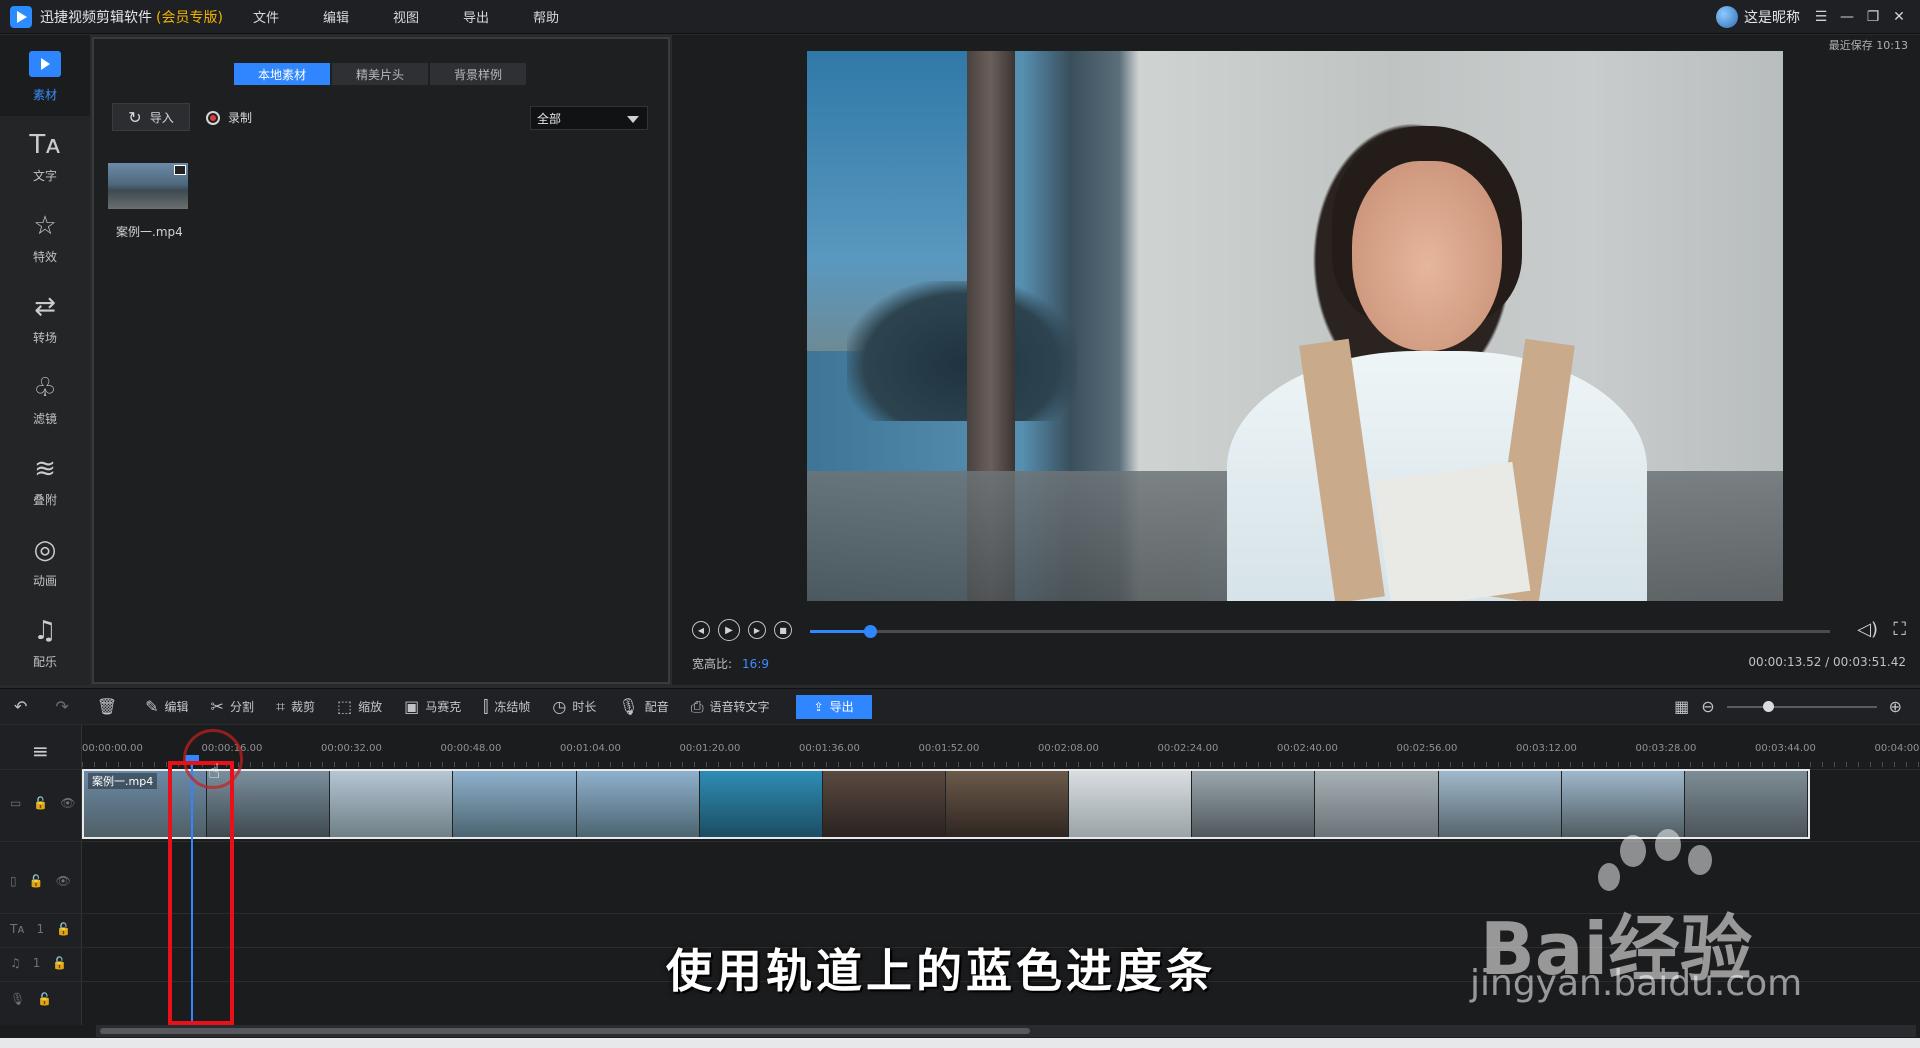 This screenshot has height=1048, width=1920. What do you see at coordinates (1821, 17) in the screenshot?
I see `hamburger-icon: ☰` at bounding box center [1821, 17].